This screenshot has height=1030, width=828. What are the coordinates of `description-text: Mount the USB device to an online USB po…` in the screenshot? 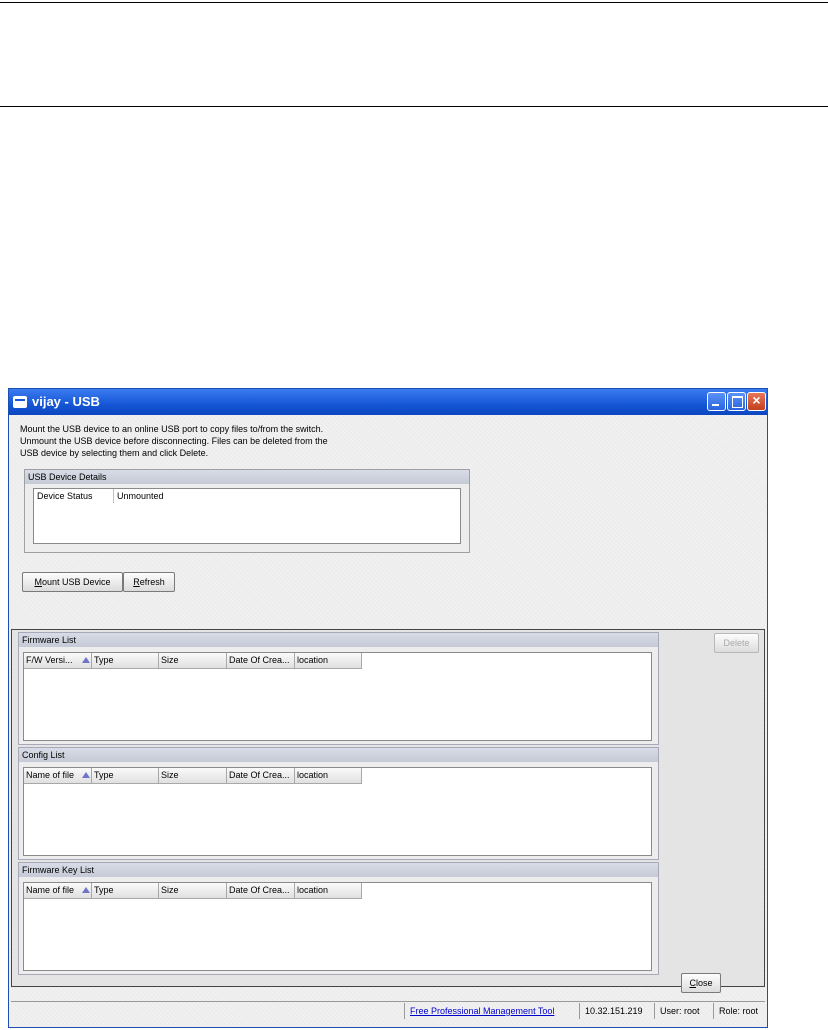 It's located at (200, 441).